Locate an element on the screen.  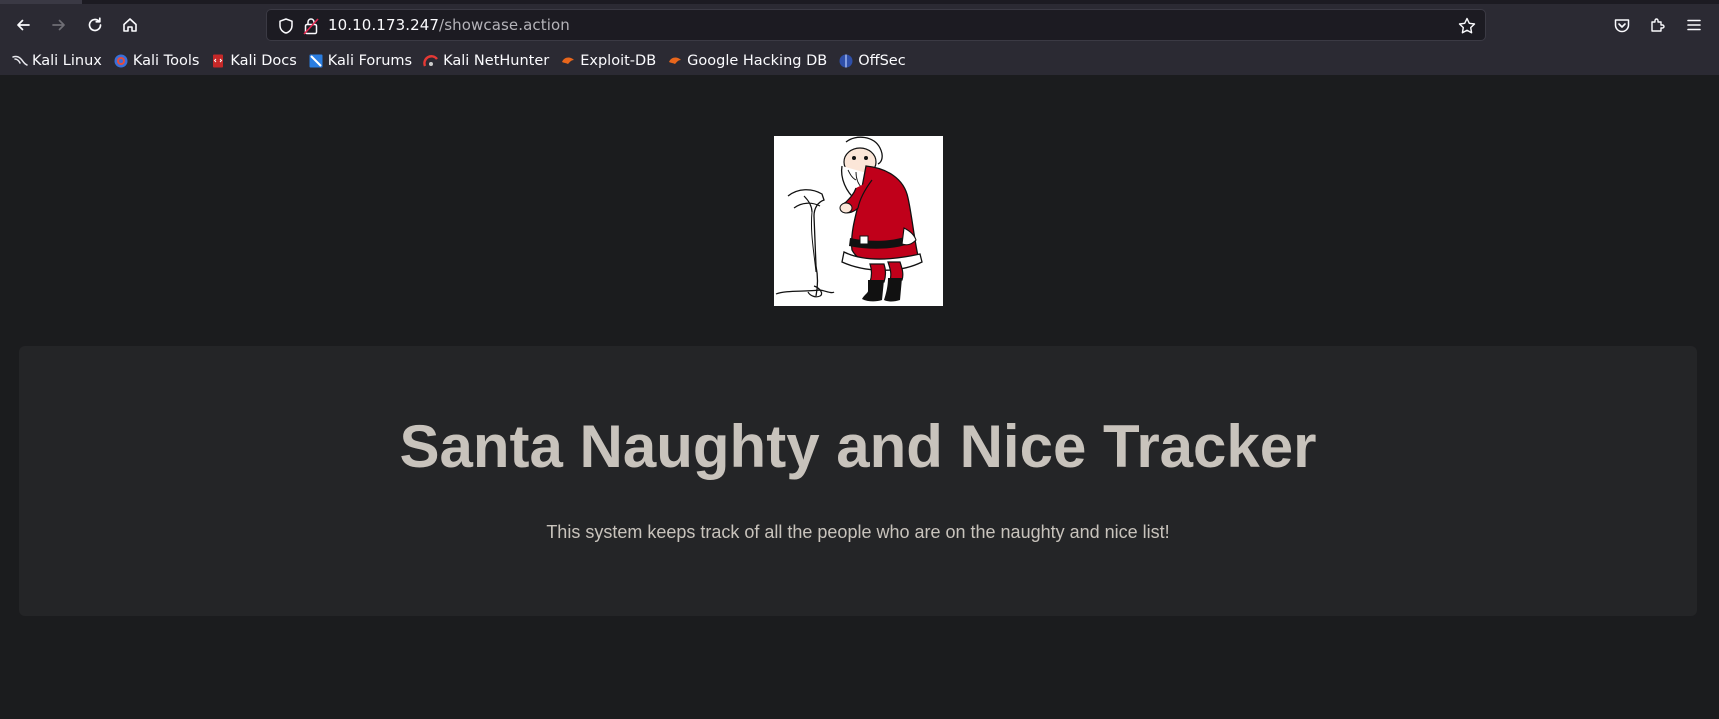
bookmark-kali-forums: Kali Forums is located at coordinates (362, 61).